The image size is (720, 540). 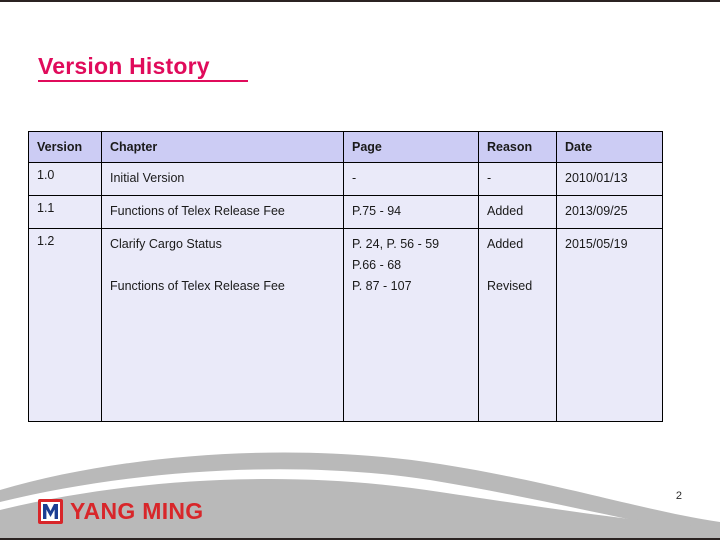 I want to click on page-title-group: Version History, so click(x=143, y=68).